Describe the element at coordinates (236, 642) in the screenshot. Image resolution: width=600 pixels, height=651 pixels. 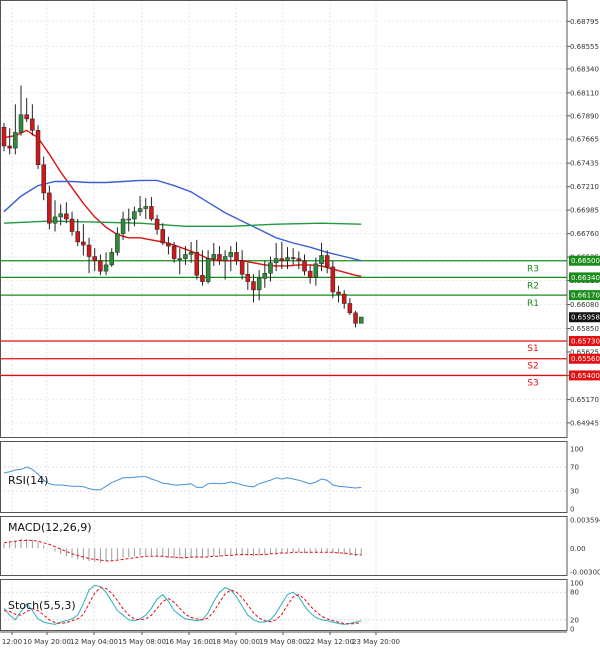
I see `x-tick-label: 18 May 00:00` at that location.